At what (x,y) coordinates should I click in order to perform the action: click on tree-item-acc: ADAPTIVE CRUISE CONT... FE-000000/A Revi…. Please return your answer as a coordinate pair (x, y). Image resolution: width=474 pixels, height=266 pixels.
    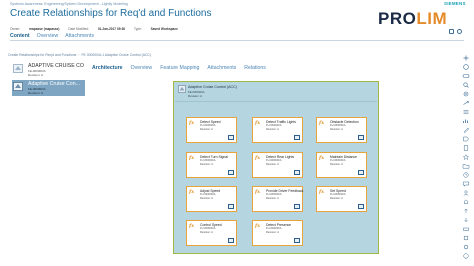
    Looking at the image, I should click on (48, 70).